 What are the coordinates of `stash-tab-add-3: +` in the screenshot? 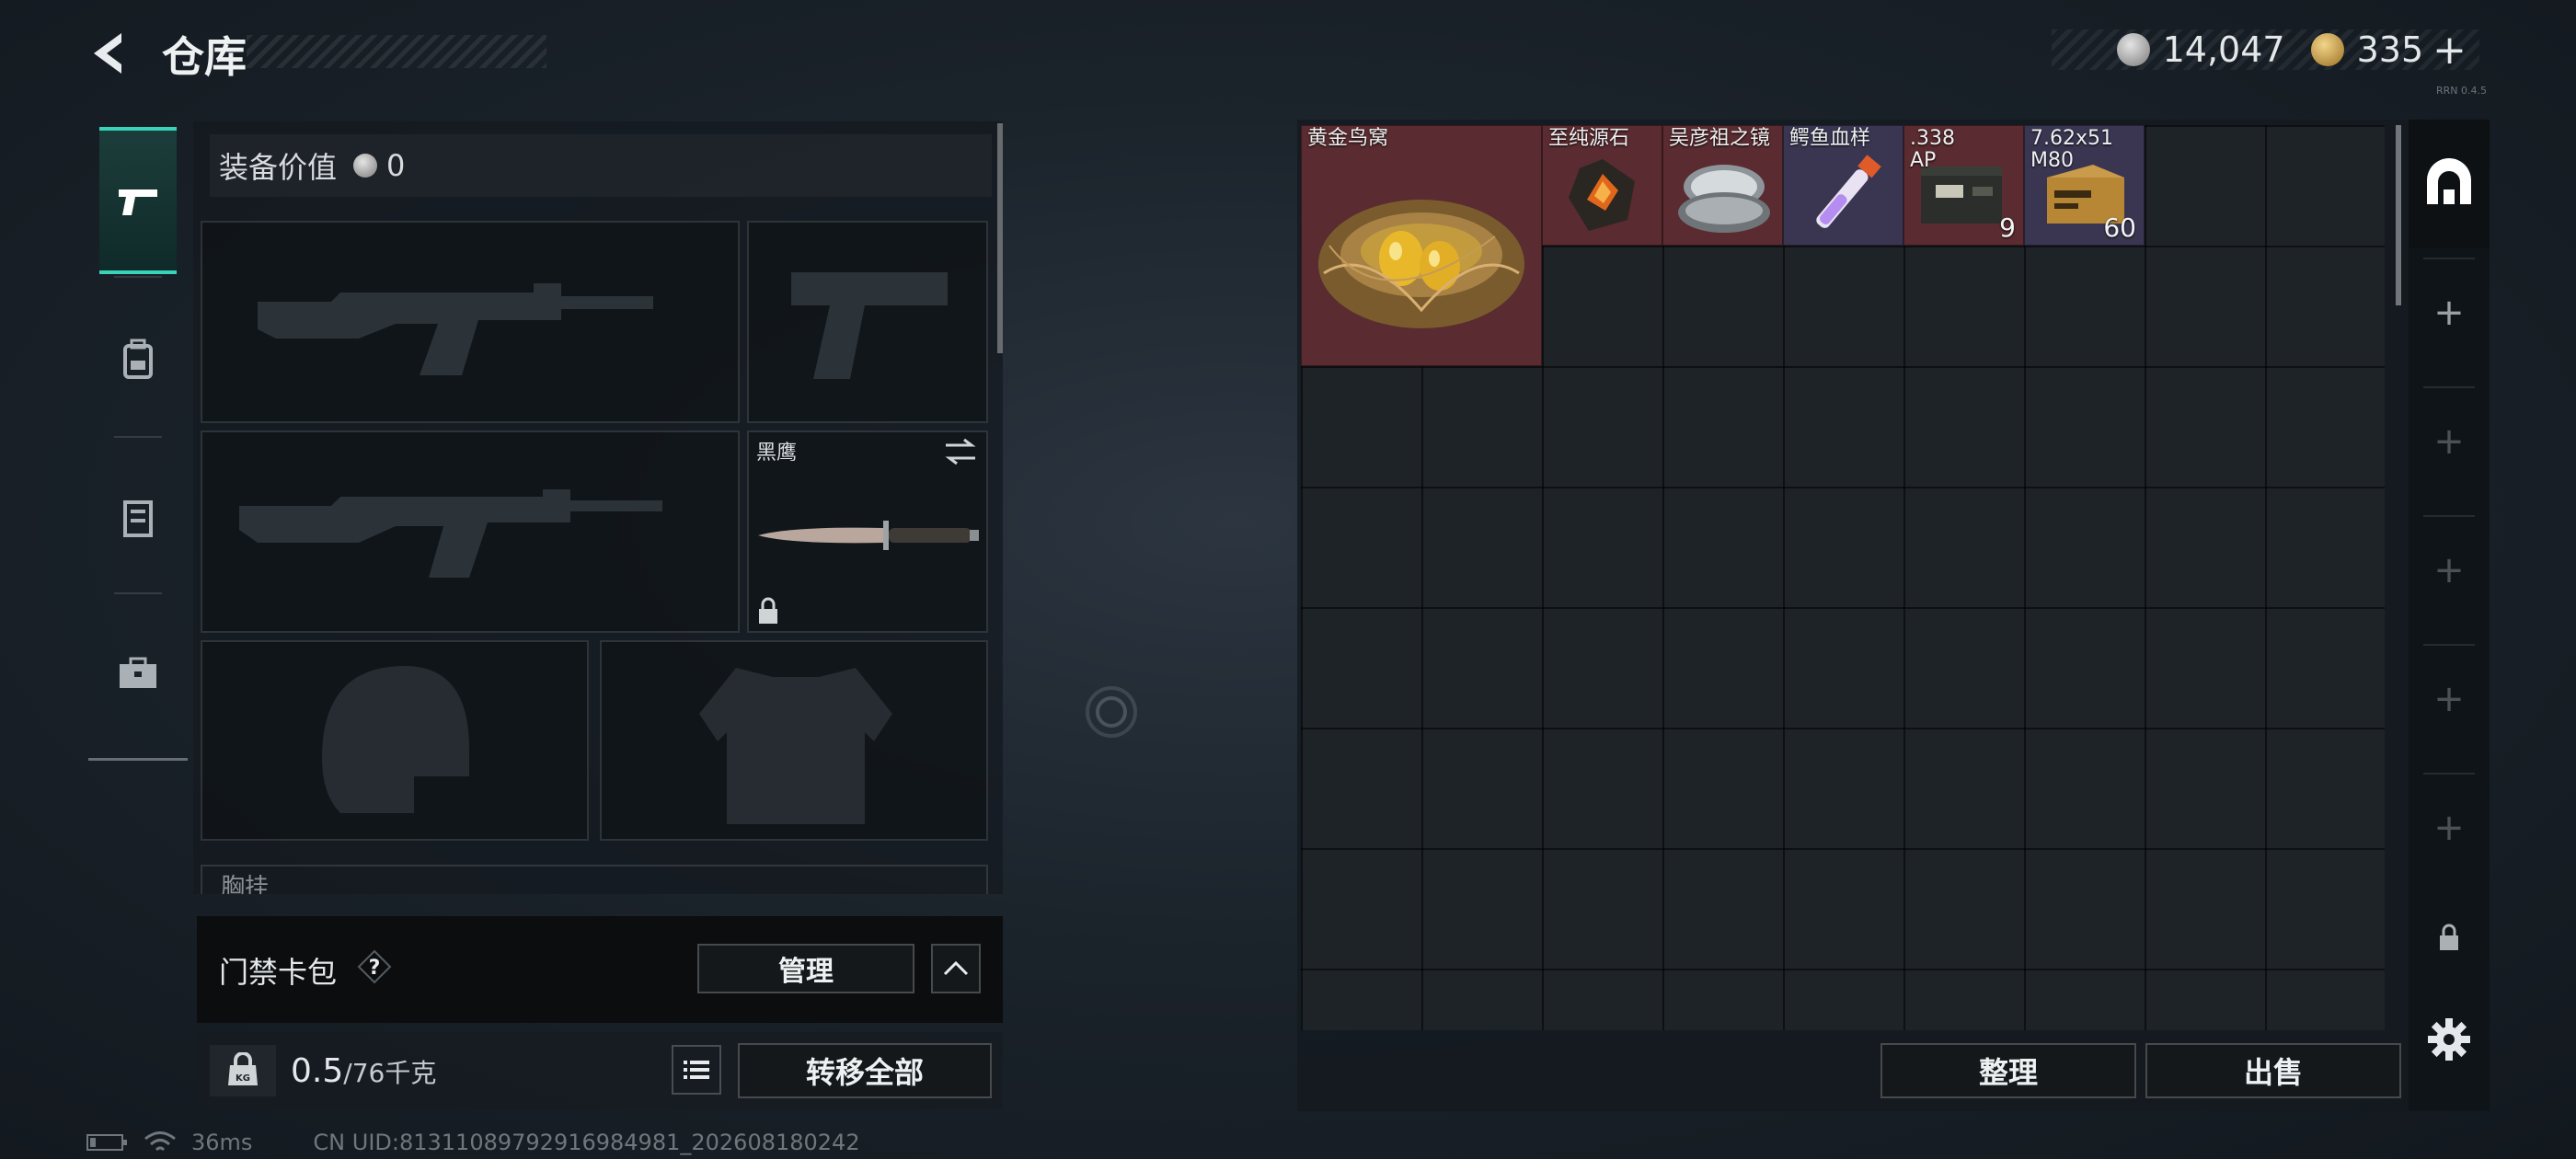 It's located at (2449, 570).